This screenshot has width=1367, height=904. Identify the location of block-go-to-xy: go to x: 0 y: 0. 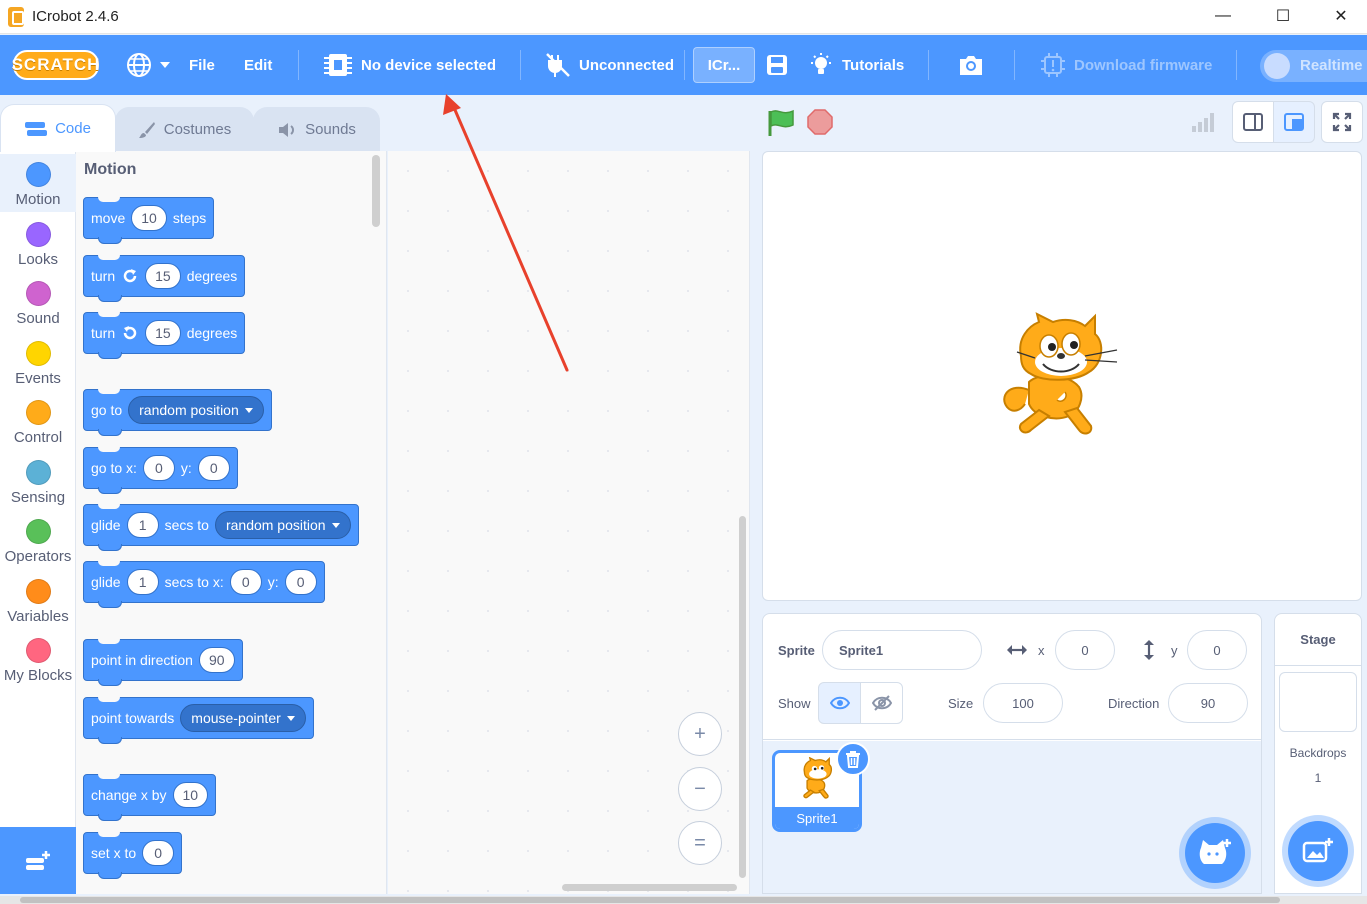
(160, 470).